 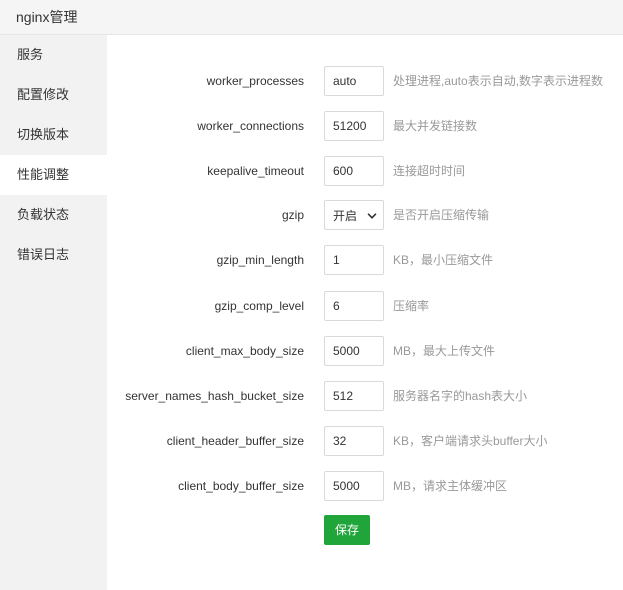 What do you see at coordinates (53, 255) in the screenshot?
I see `sidebar-item-error-log: 错误日志` at bounding box center [53, 255].